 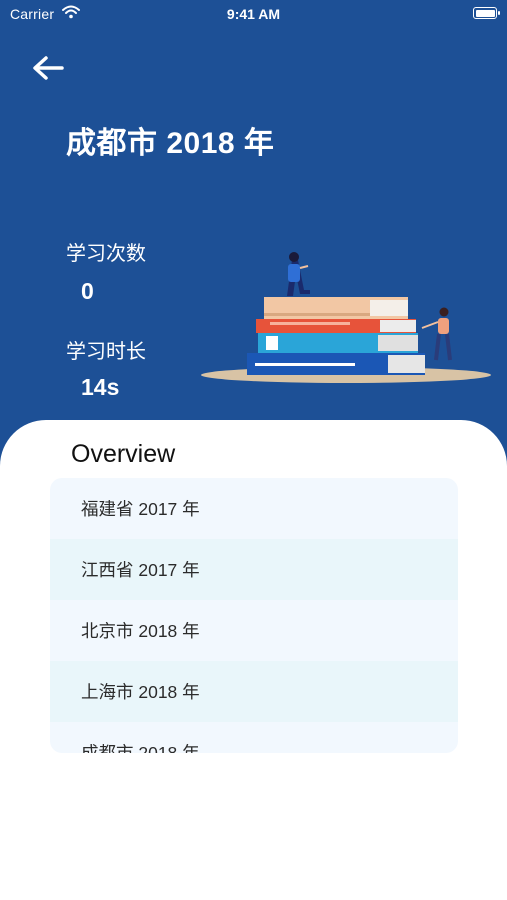 I want to click on list-item: 北京市 2018 年, so click(x=254, y=630).